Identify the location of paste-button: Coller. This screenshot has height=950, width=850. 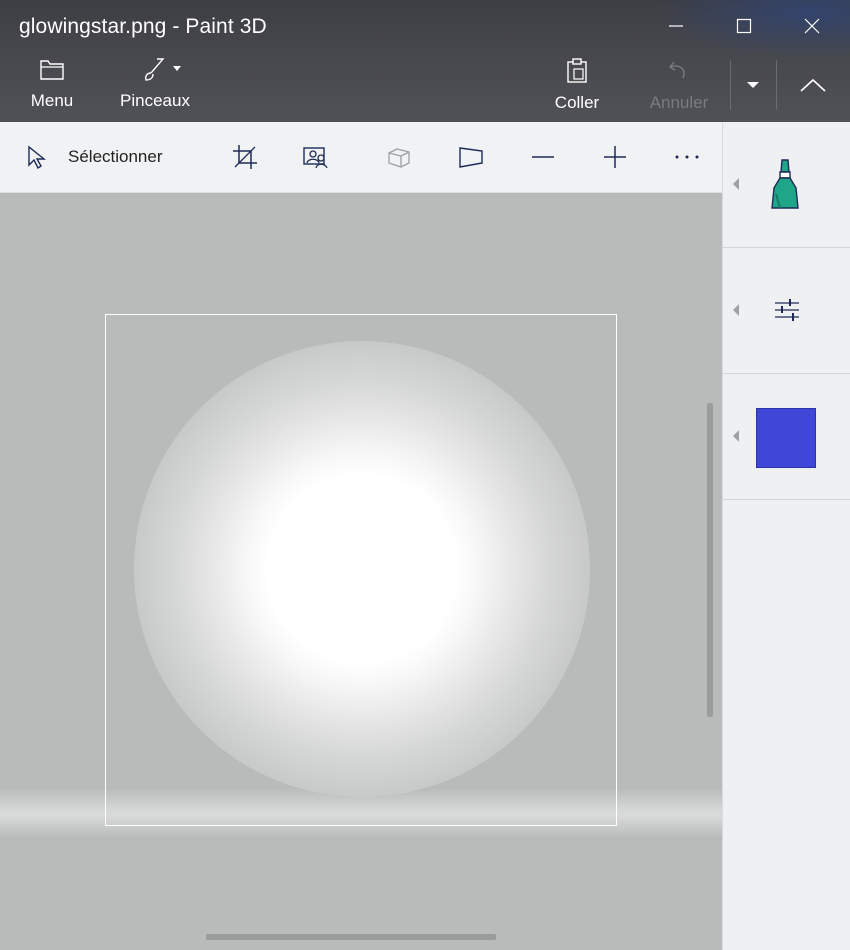
(577, 84).